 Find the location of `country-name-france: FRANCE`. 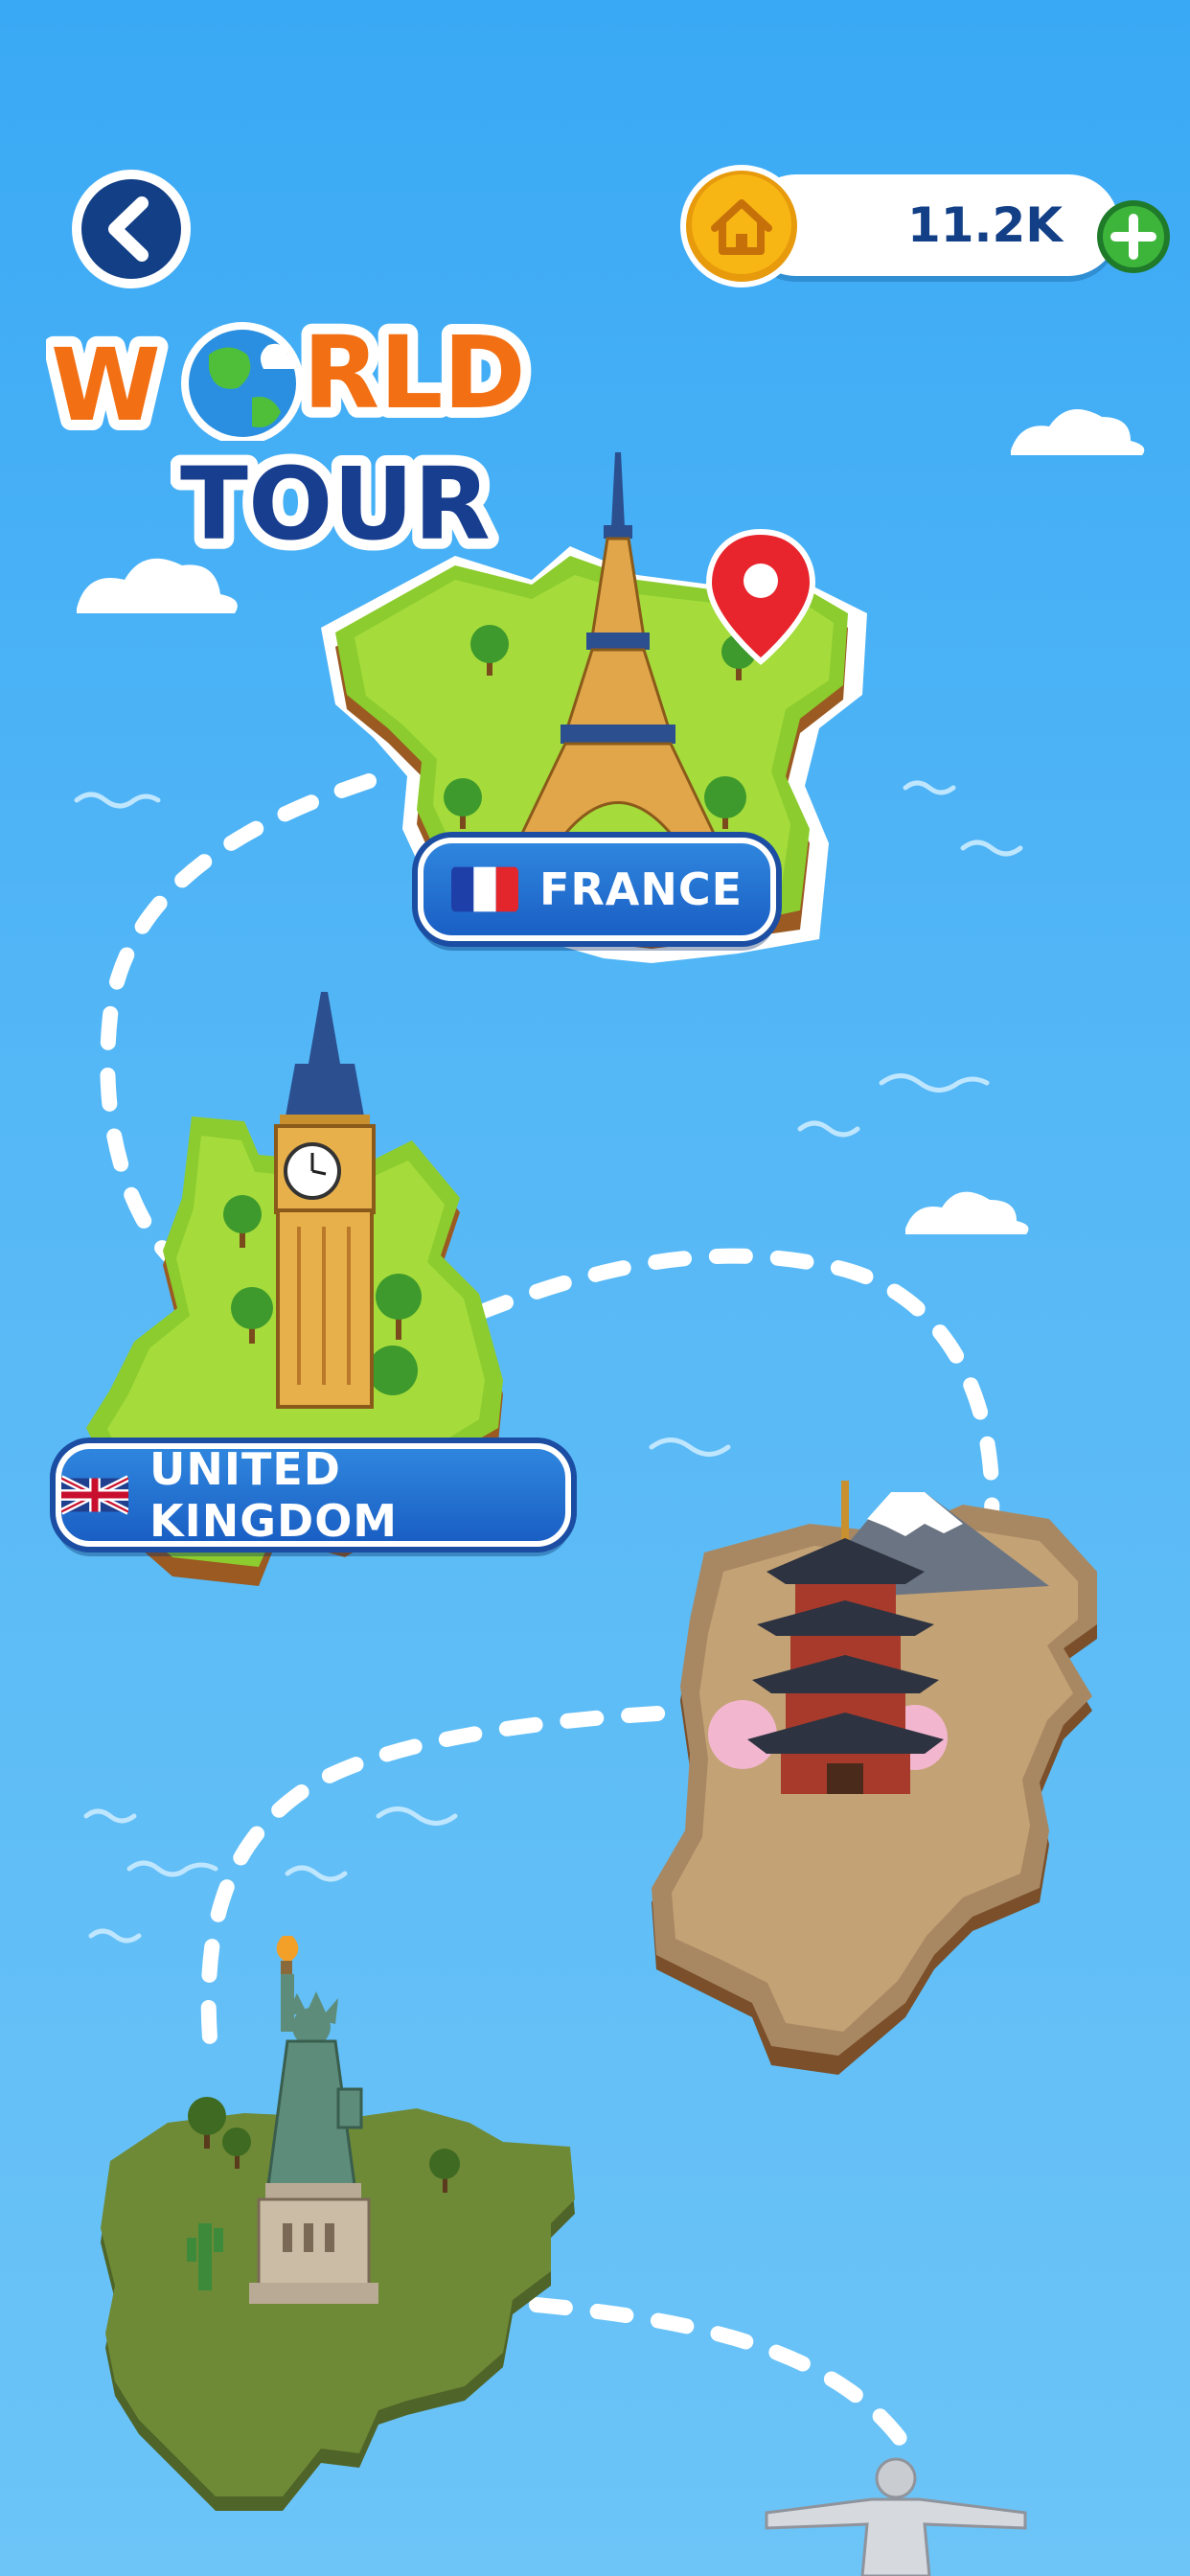

country-name-france: FRANCE is located at coordinates (641, 889).